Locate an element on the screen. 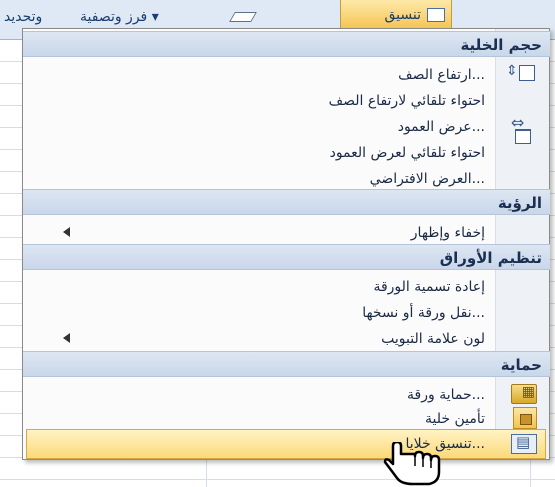 Image resolution: width=555 pixels, height=487 pixels. menu-item-label: إخفاء وإظهار is located at coordinates (447, 233).